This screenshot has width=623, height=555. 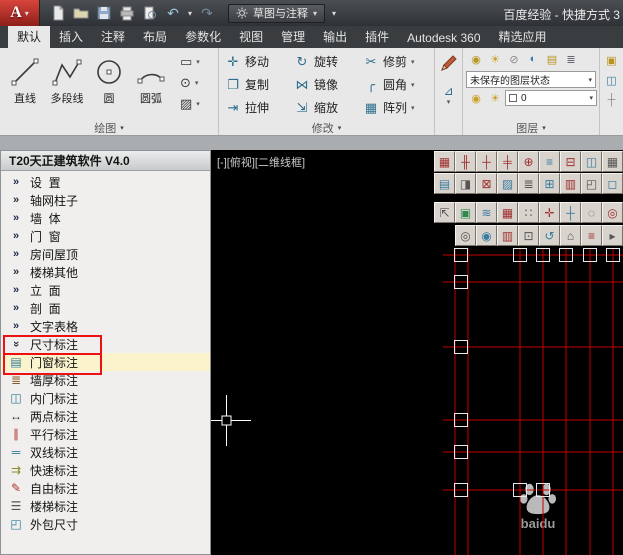 What do you see at coordinates (612, 100) in the screenshot?
I see `ribbon-tool-icon: ┼` at bounding box center [612, 100].